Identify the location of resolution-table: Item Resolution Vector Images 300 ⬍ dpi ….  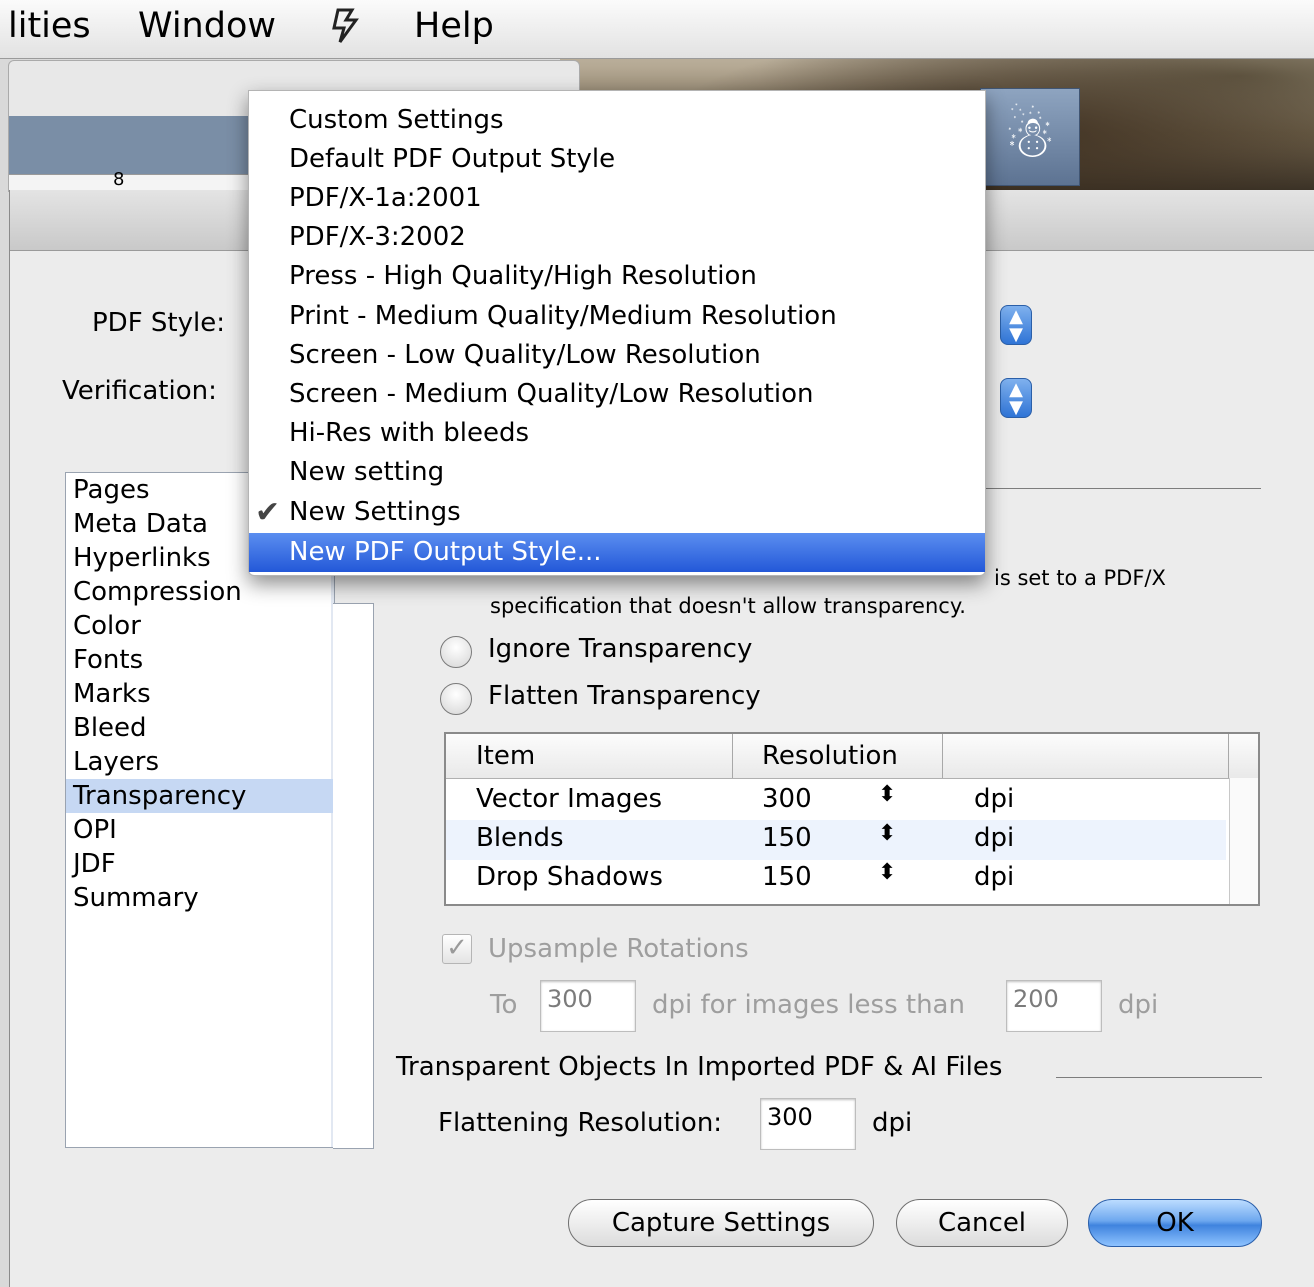
(852, 819).